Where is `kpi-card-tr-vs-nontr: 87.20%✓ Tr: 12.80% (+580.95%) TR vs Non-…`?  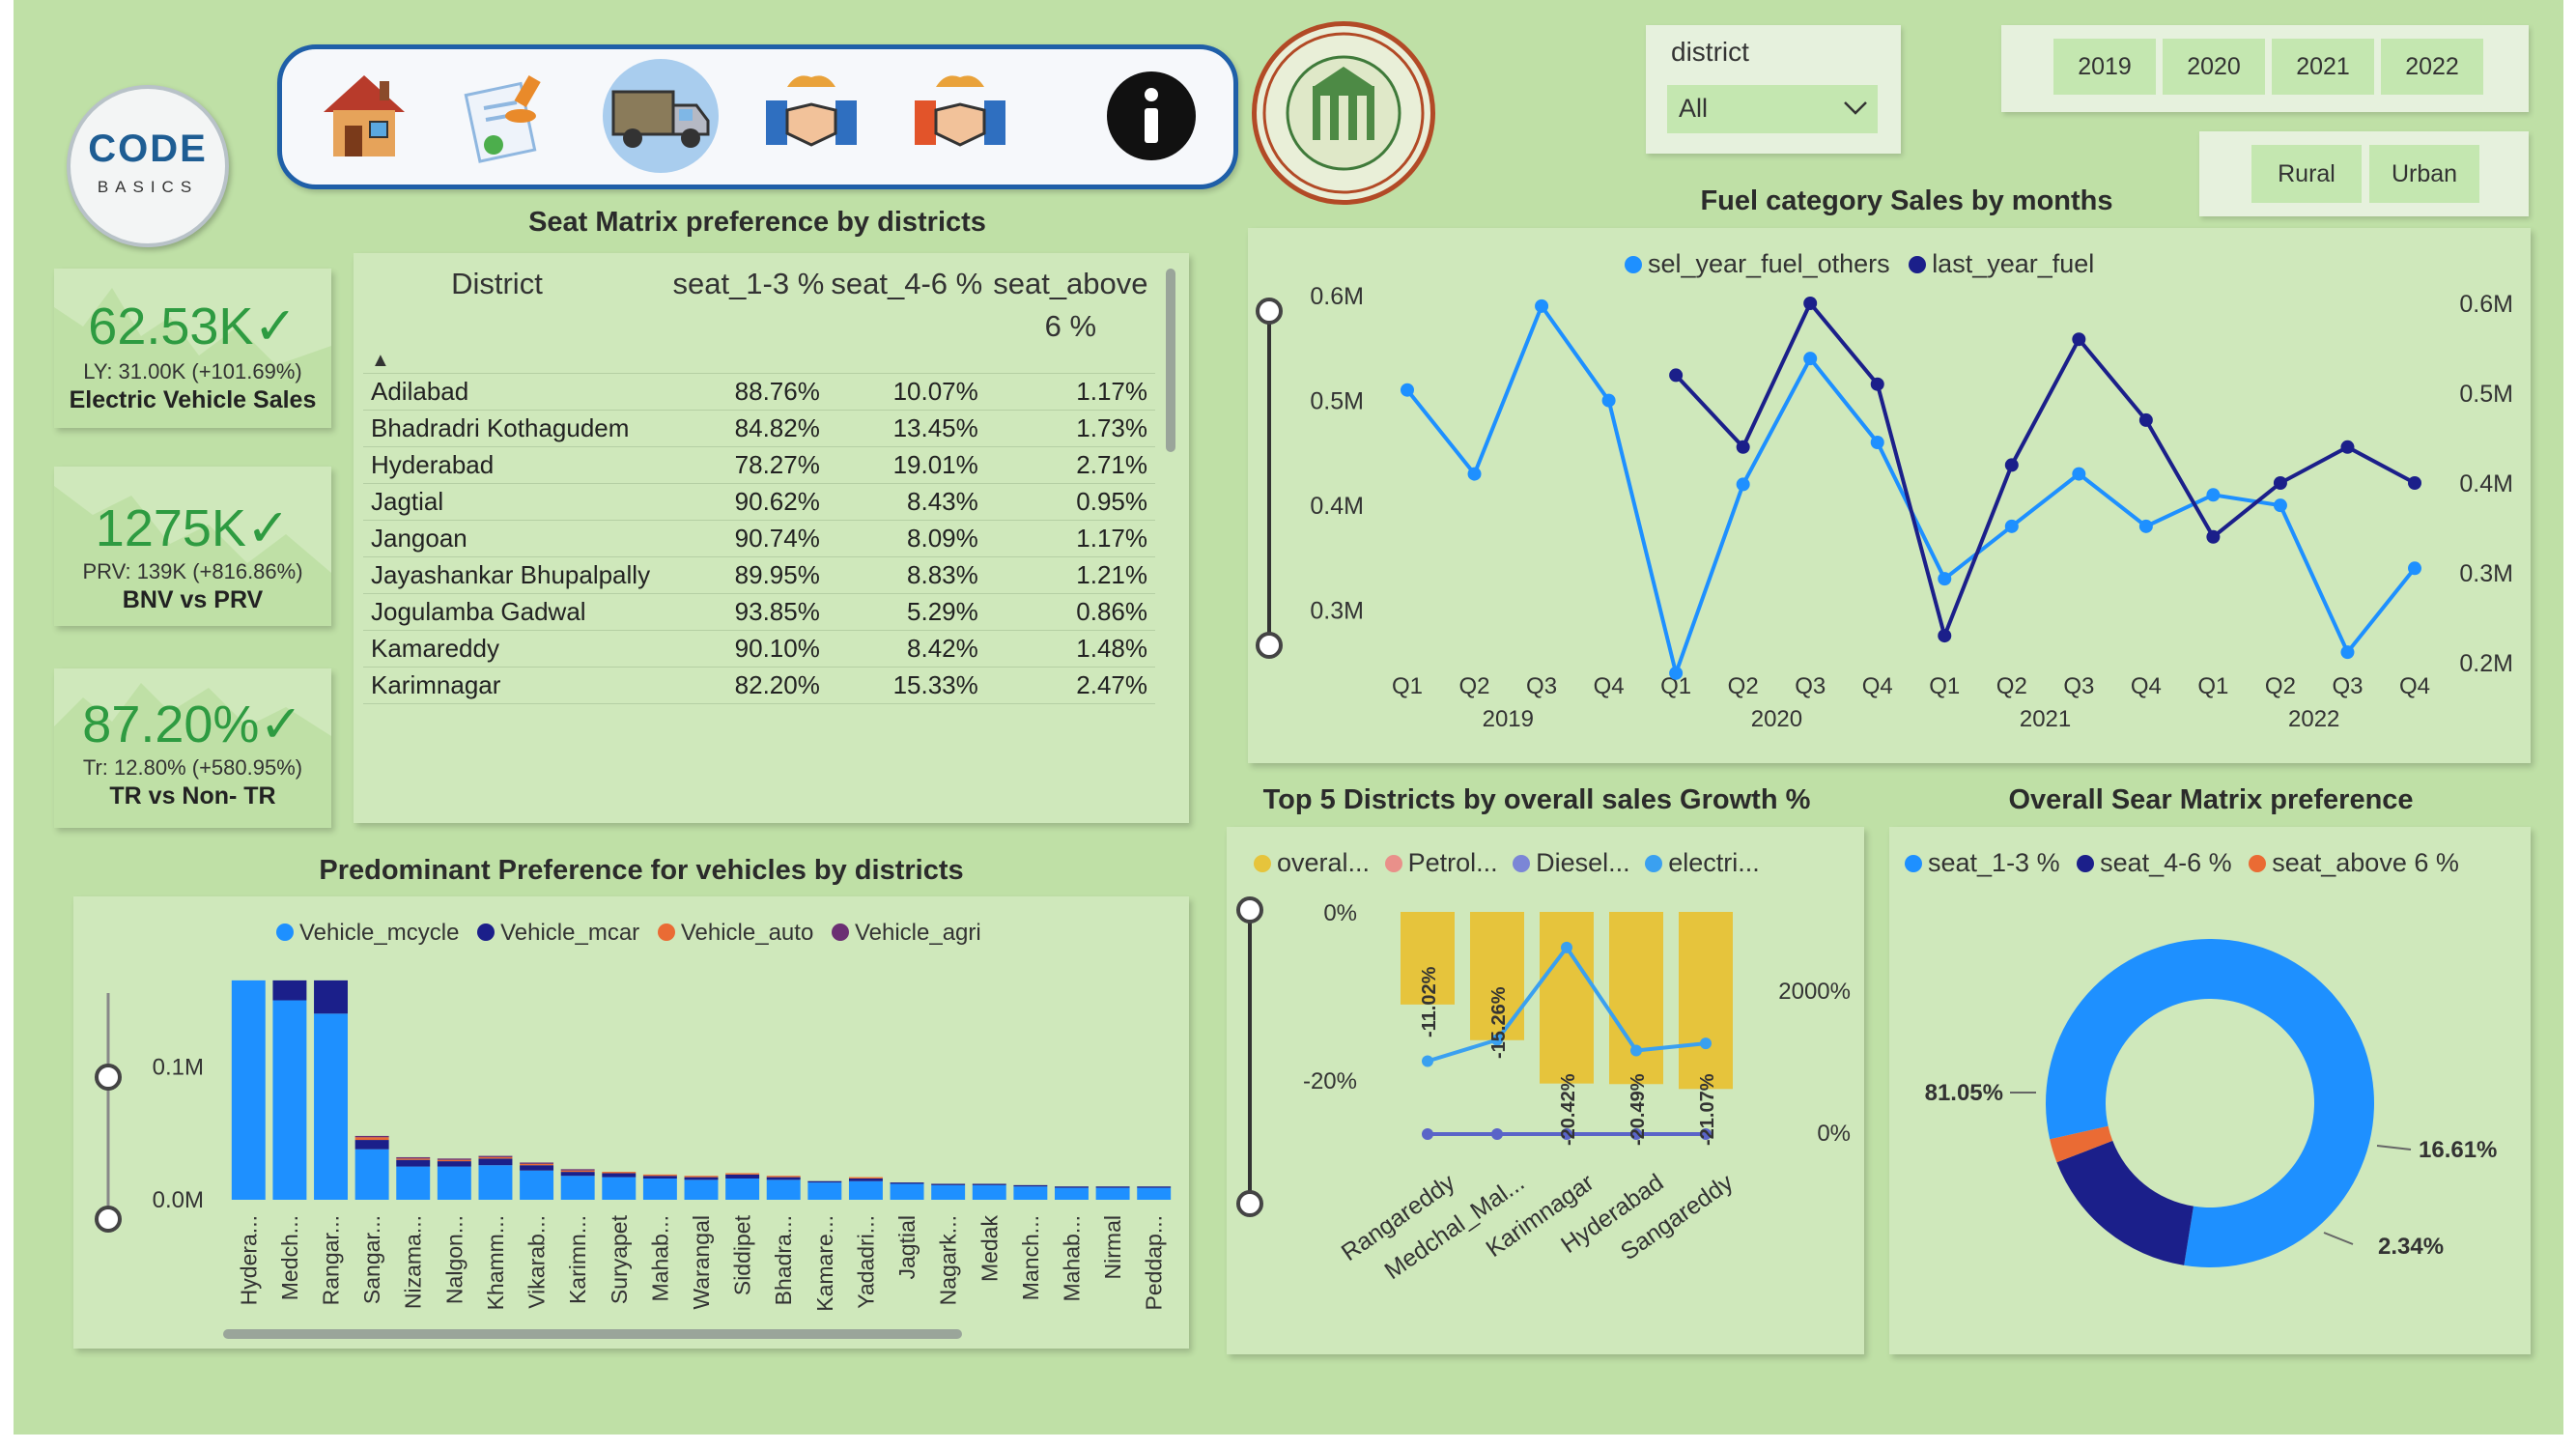 kpi-card-tr-vs-nontr: 87.20%✓ Tr: 12.80% (+580.95%) TR vs Non-… is located at coordinates (192, 748).